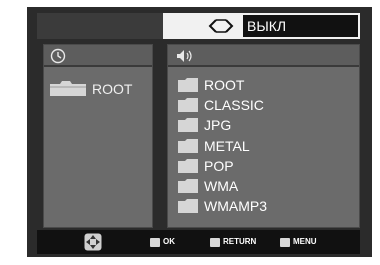  What do you see at coordinates (219, 165) in the screenshot?
I see `folder-label: POP` at bounding box center [219, 165].